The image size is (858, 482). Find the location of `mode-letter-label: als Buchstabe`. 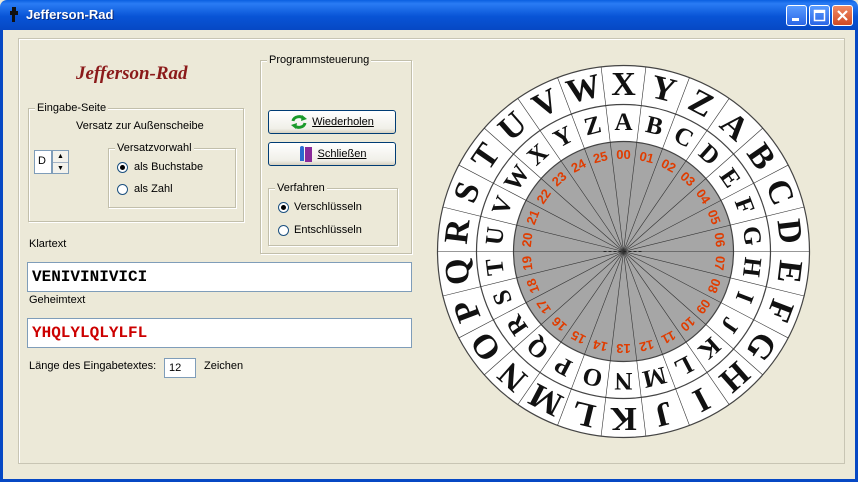

mode-letter-label: als Buchstabe is located at coordinates (169, 167).